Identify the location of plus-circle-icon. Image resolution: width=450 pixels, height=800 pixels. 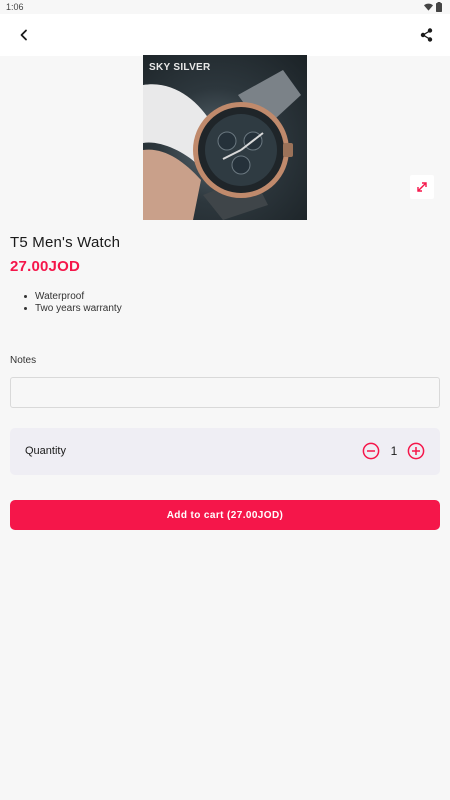
(416, 451).